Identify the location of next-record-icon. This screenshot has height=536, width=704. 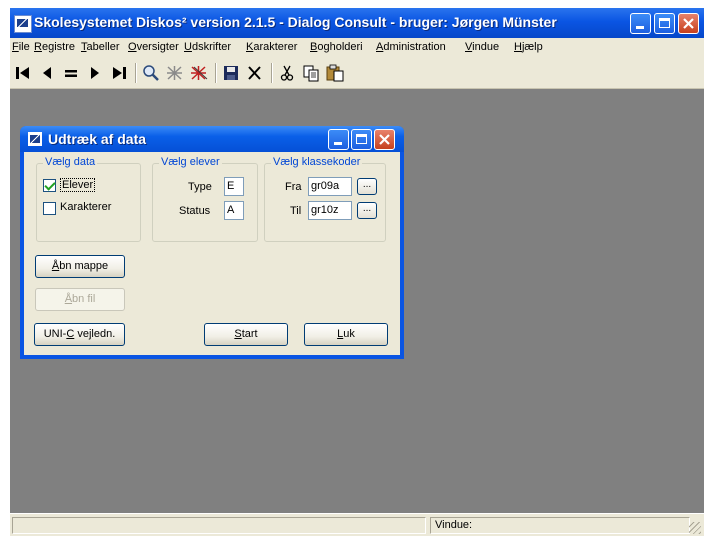
(95, 73).